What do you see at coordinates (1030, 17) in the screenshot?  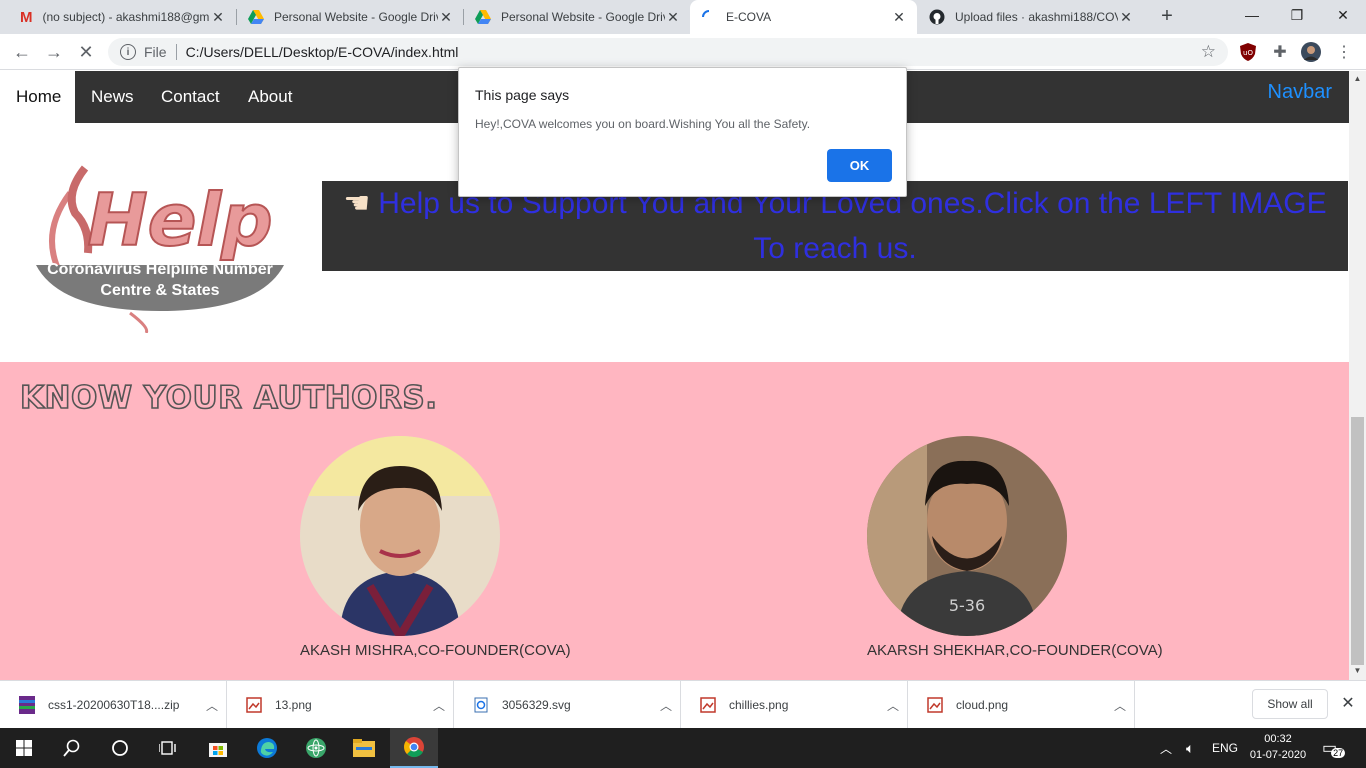 I see `browser-tab: Upload files · akashmi188/COV ✕` at bounding box center [1030, 17].